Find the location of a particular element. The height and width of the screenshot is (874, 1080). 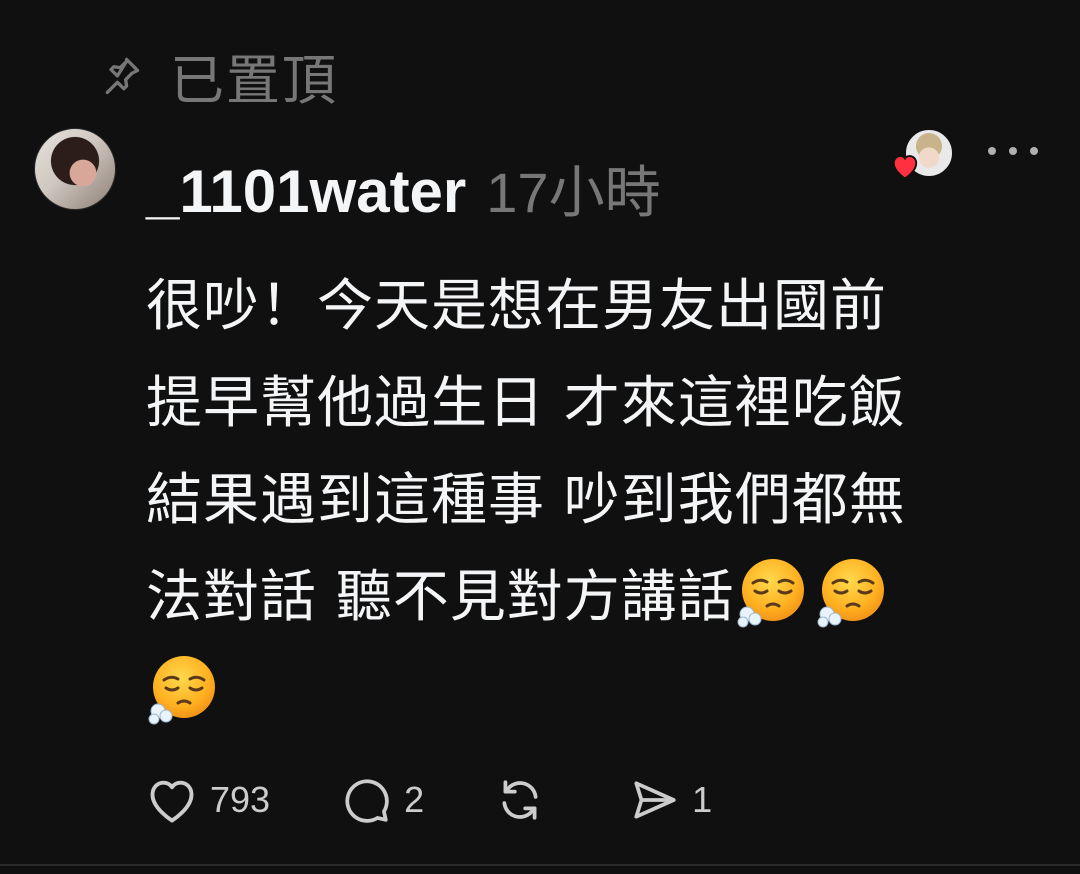

pinned-indicator: 已置頂 is located at coordinates (219, 76).